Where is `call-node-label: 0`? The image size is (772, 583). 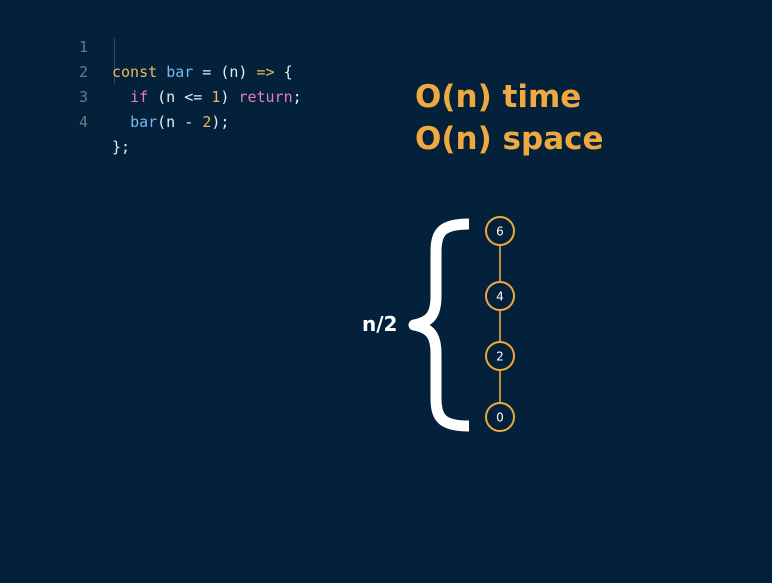 call-node-label: 0 is located at coordinates (500, 418).